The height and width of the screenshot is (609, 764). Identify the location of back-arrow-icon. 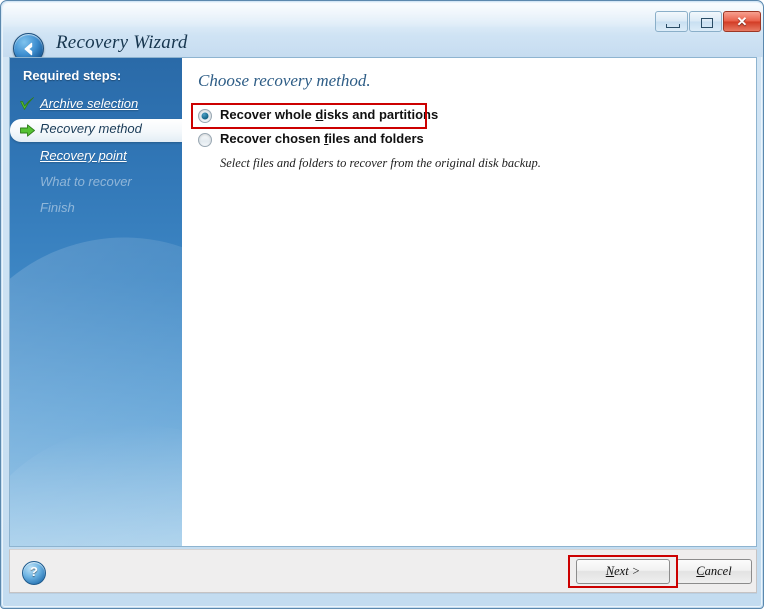
(28, 48).